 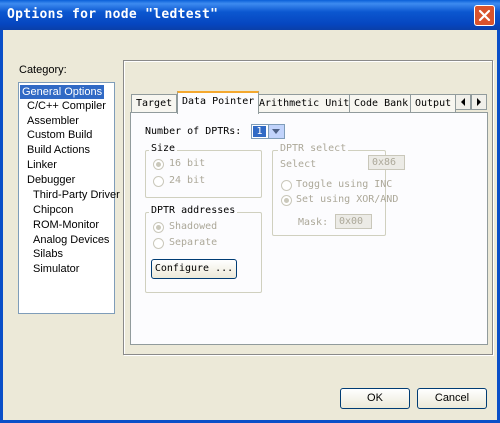 I want to click on set-using-xor-and-label: Set using XOR/AND, so click(x=347, y=199).